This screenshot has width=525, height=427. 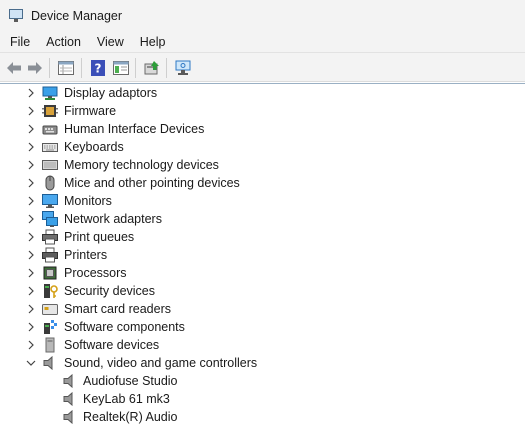 I want to click on tree-item-printers: Printers, so click(x=262, y=255).